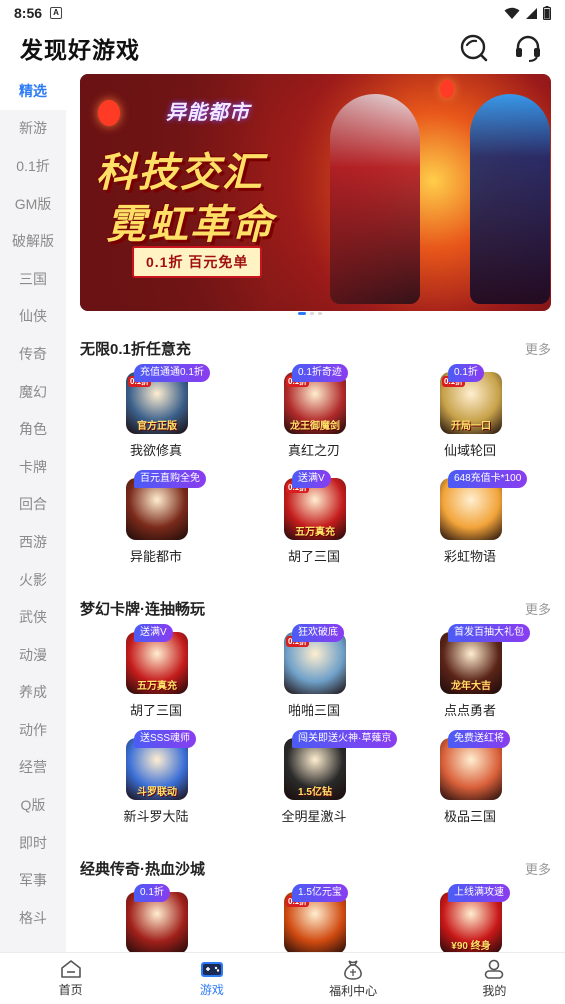 The height and width of the screenshot is (1004, 565). I want to click on sidebar-item-discount: 0.1折, so click(33, 166).